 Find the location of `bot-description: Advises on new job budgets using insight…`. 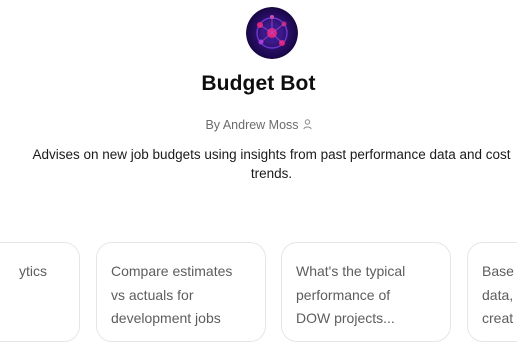

bot-description: Advises on new job budgets using insight… is located at coordinates (271, 164).